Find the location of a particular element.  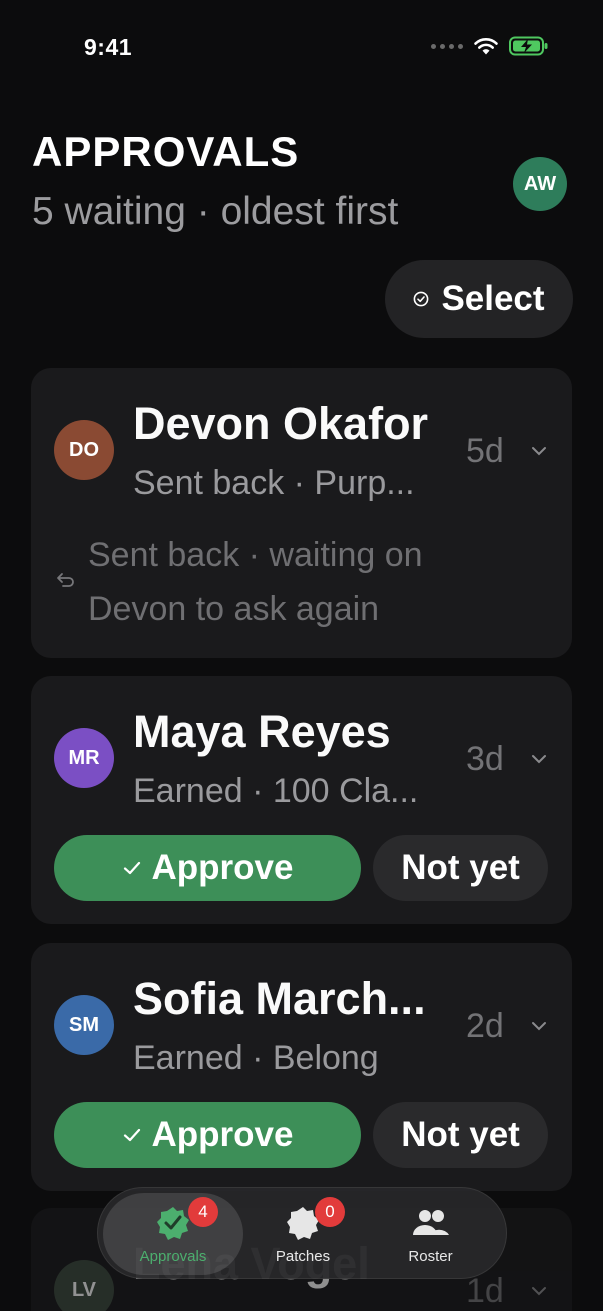

status-note-line1: Sent back · waiting on is located at coordinates (255, 555).